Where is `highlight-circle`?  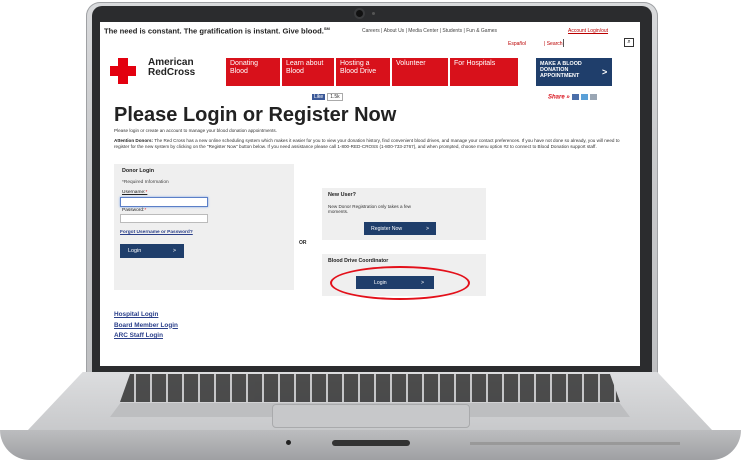 highlight-circle is located at coordinates (400, 283).